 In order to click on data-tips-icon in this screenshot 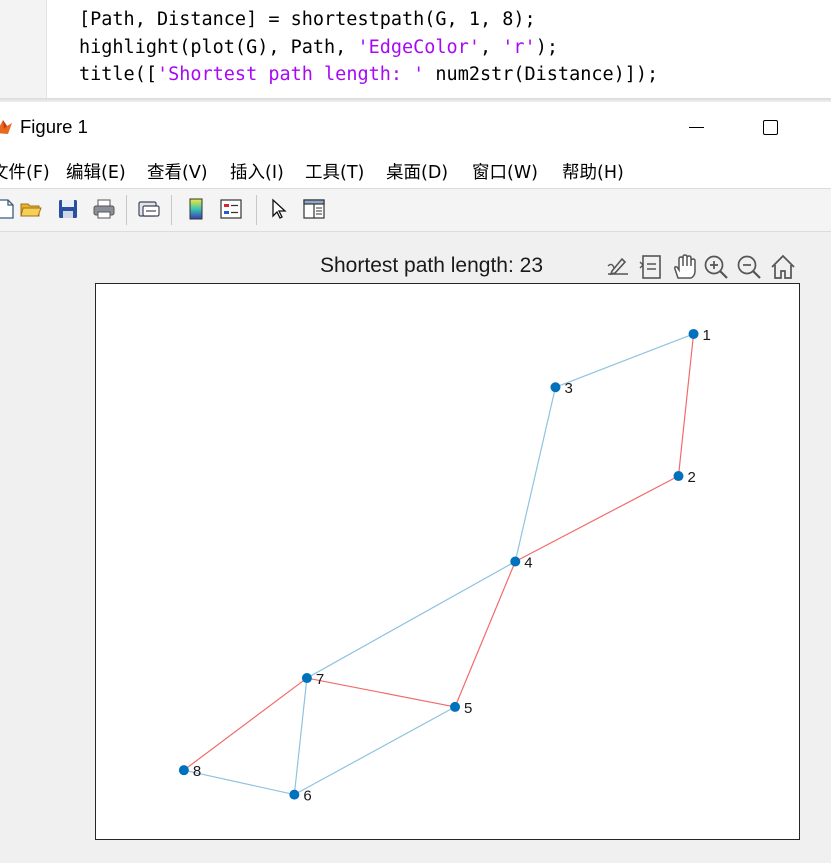, I will do `click(652, 267)`.